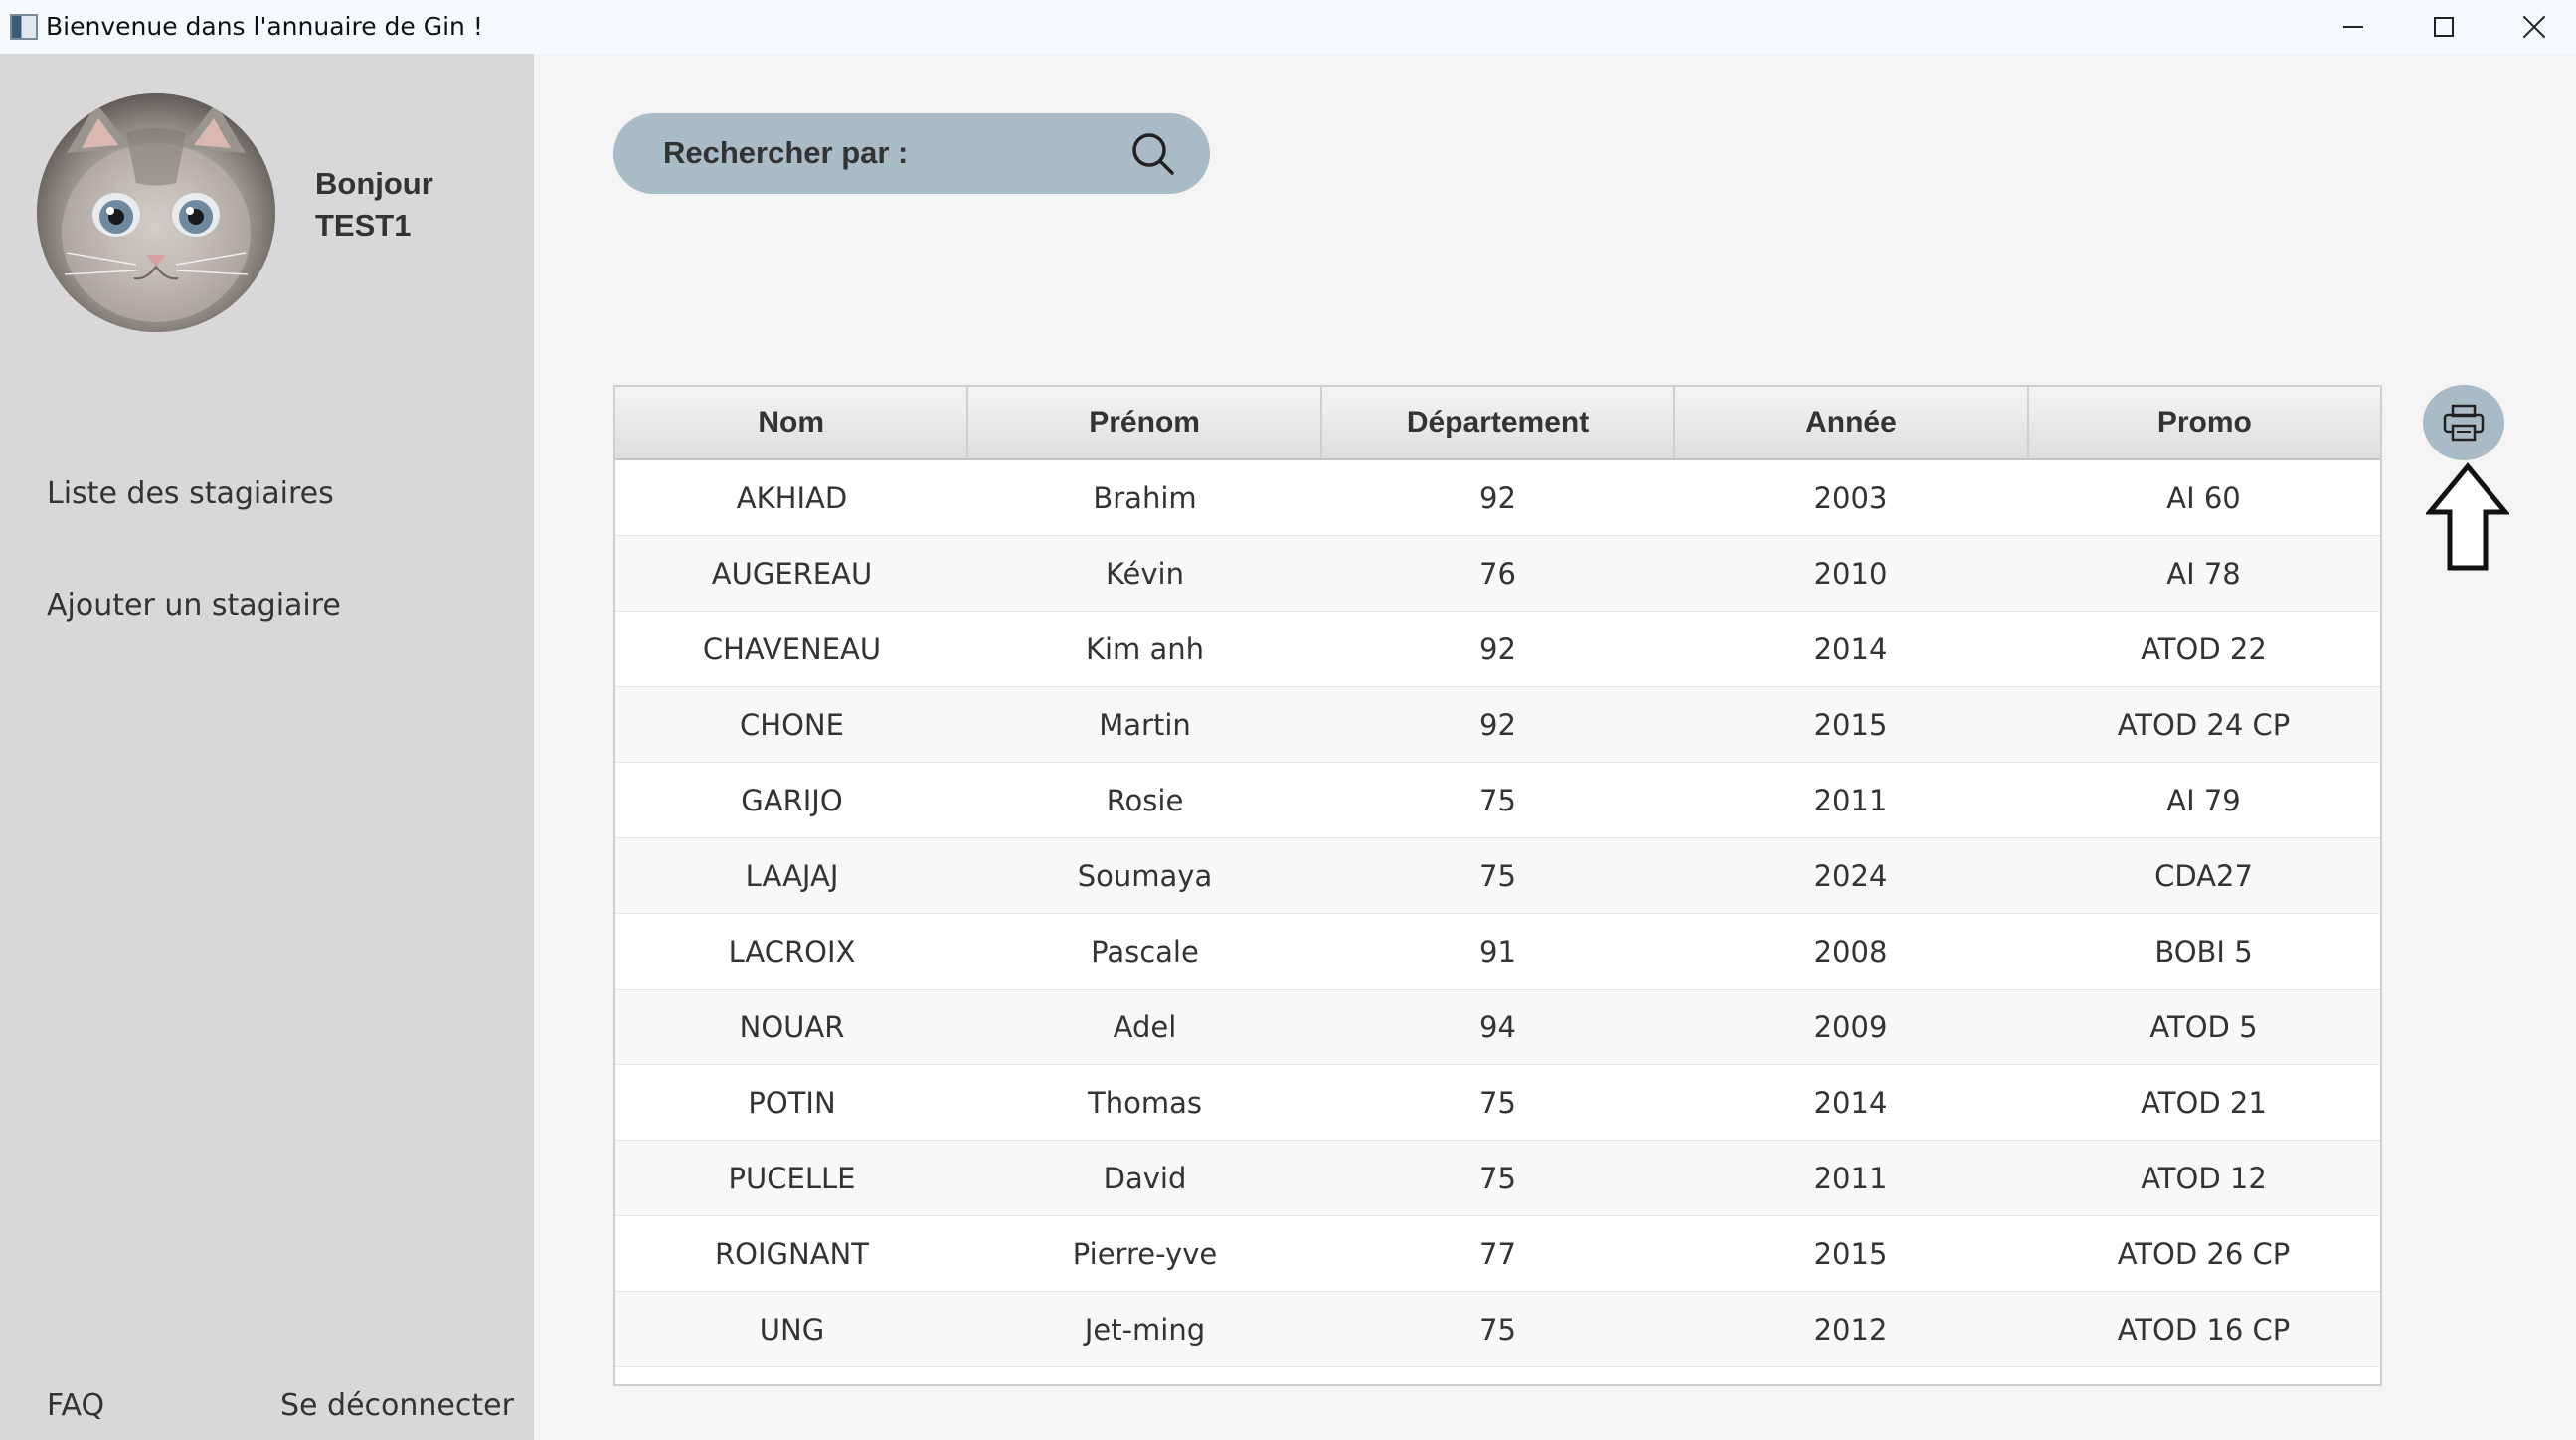 The height and width of the screenshot is (1440, 2576). What do you see at coordinates (1145, 422) in the screenshot?
I see `column-header-prenom: Prénom` at bounding box center [1145, 422].